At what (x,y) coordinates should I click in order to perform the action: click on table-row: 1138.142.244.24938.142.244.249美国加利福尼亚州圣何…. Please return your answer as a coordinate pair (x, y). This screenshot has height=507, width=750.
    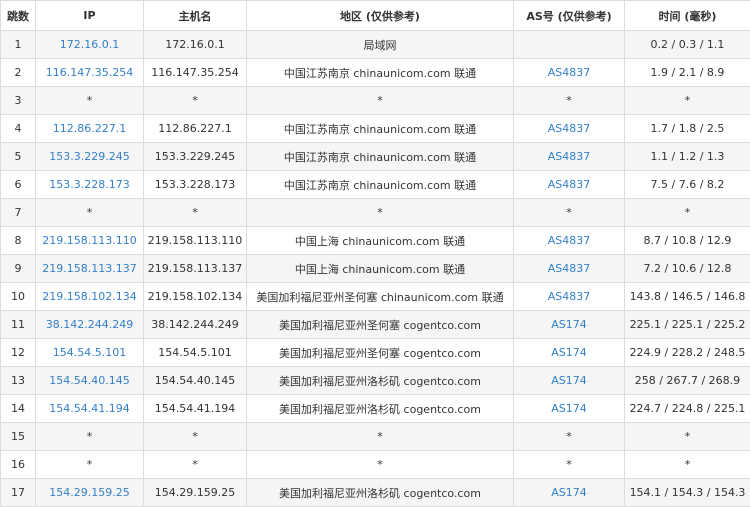
    Looking at the image, I should click on (375, 325).